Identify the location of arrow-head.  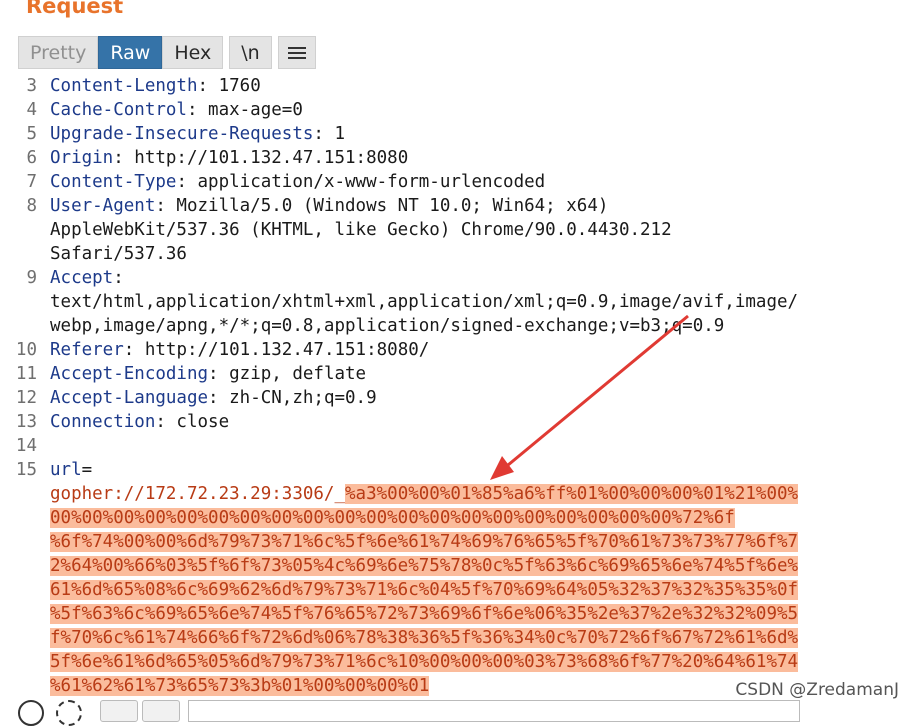
(502, 468).